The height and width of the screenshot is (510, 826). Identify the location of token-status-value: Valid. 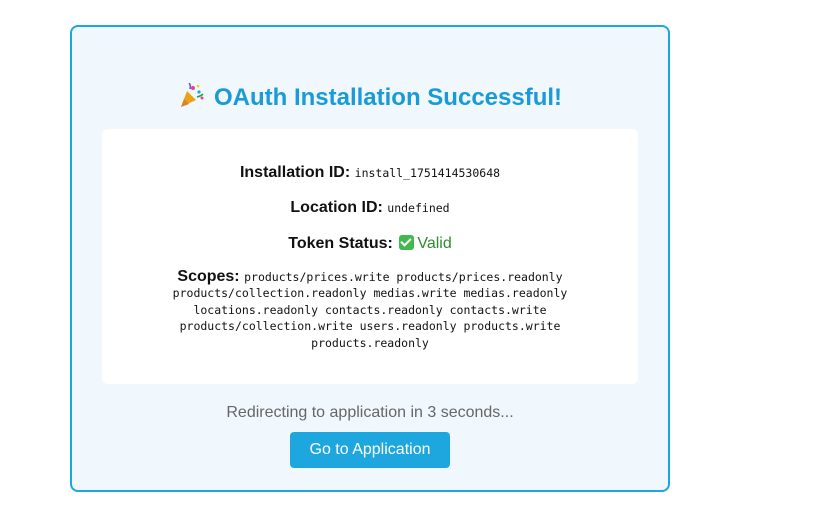
(434, 243).